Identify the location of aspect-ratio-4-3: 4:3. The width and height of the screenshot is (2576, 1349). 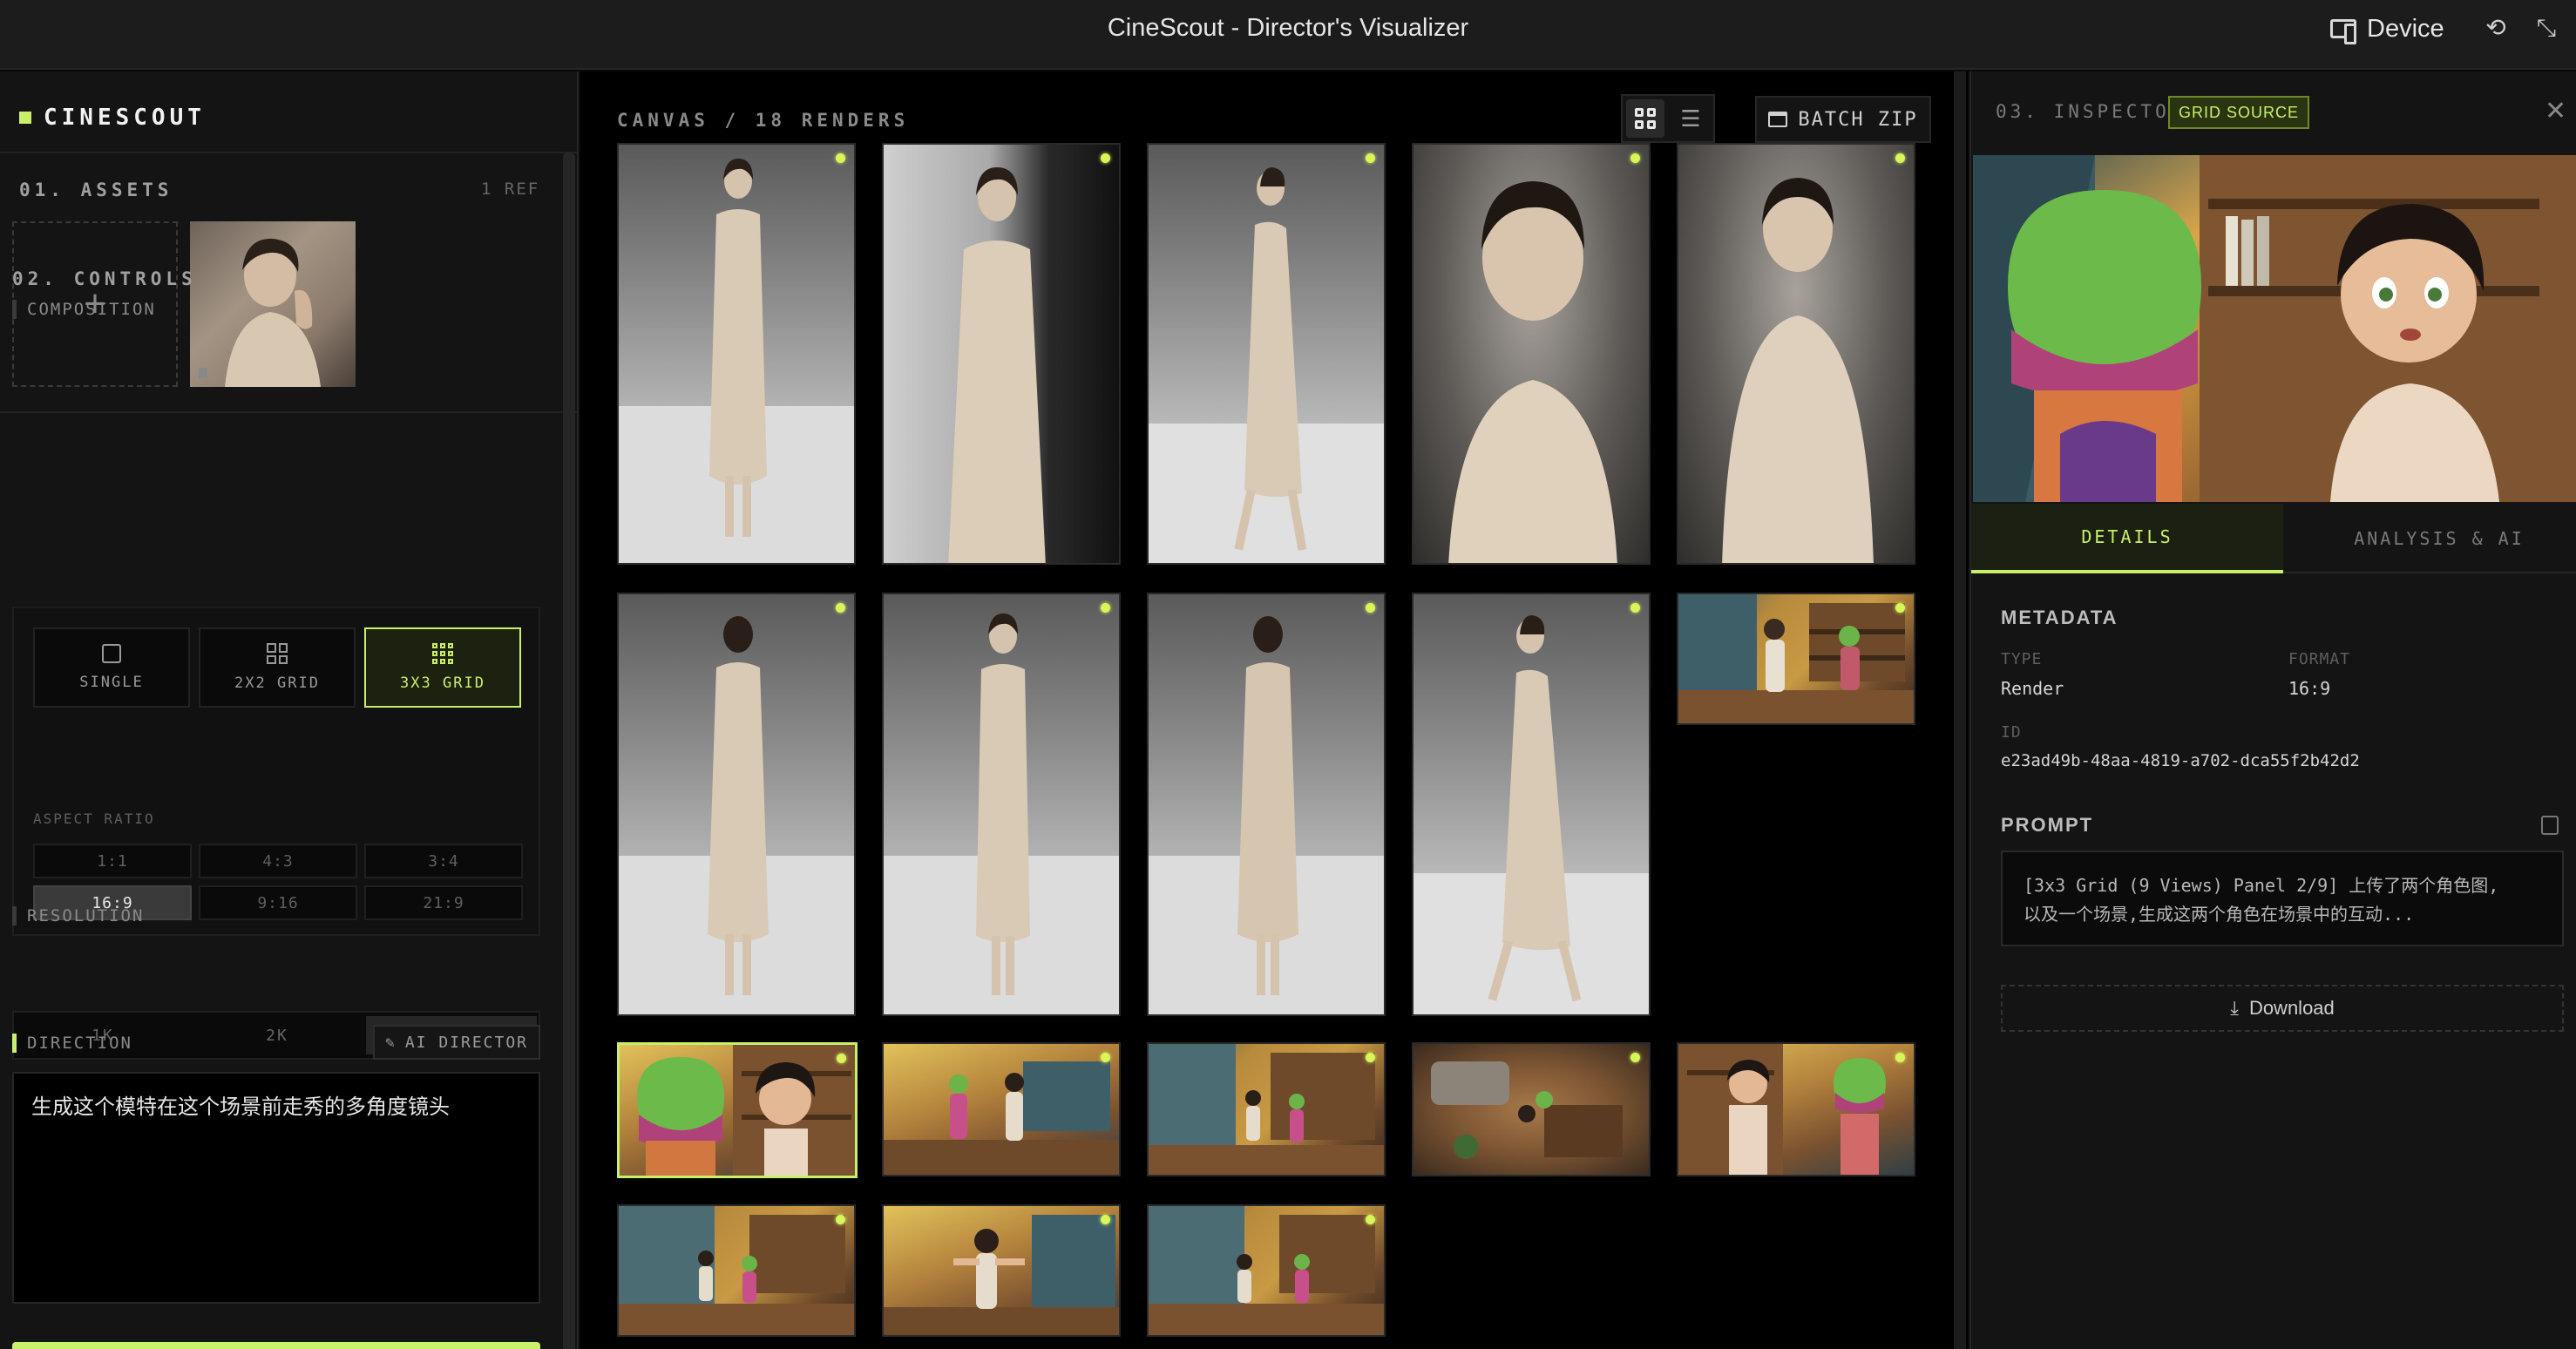
(278, 861).